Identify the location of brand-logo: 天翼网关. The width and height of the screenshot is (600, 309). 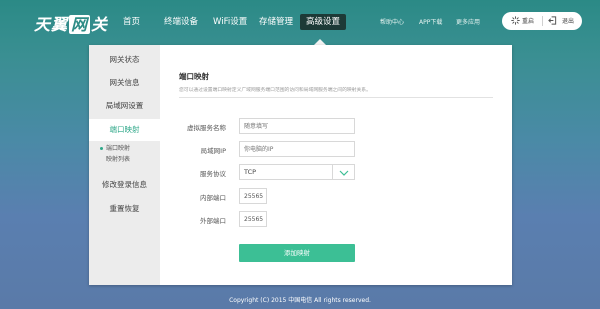
(71, 23).